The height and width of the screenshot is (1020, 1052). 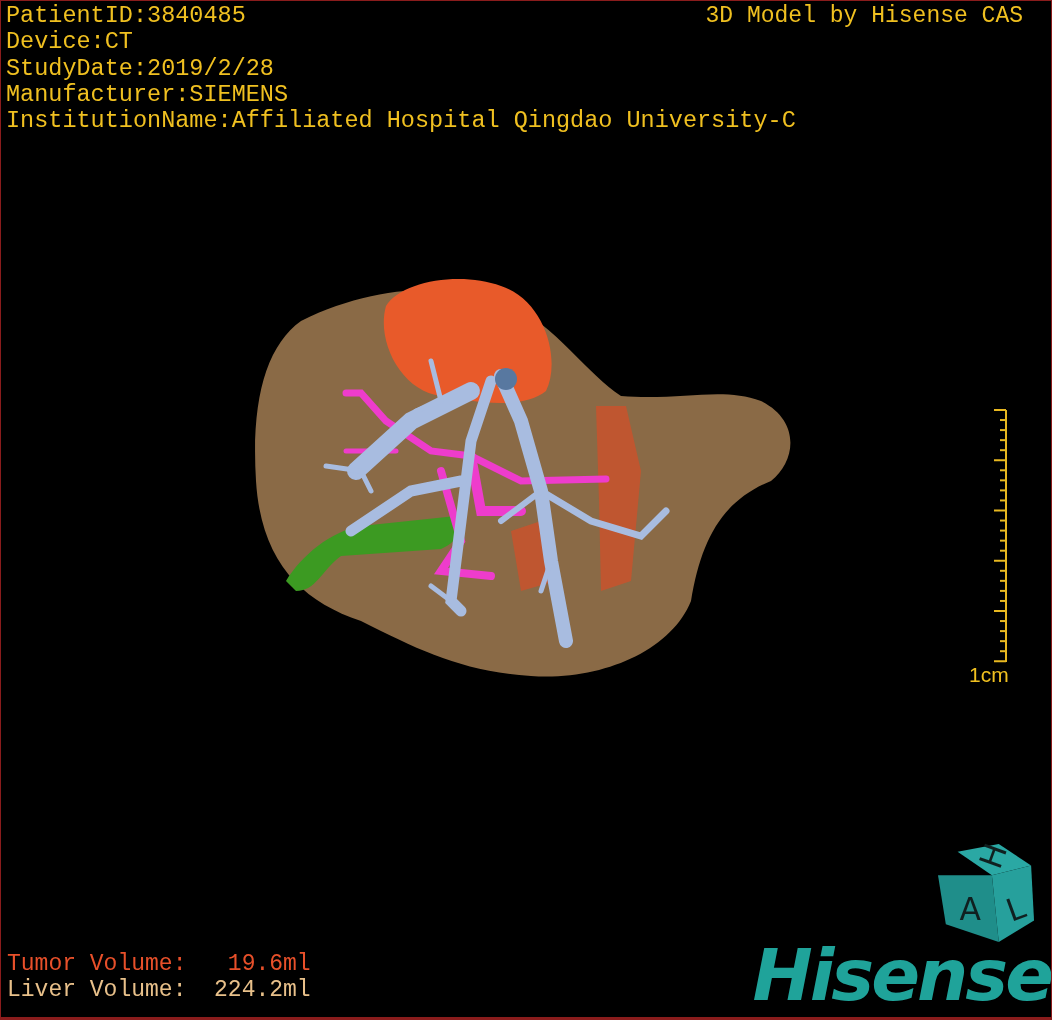 What do you see at coordinates (999, 536) in the screenshot?
I see `scale-ruler-icon` at bounding box center [999, 536].